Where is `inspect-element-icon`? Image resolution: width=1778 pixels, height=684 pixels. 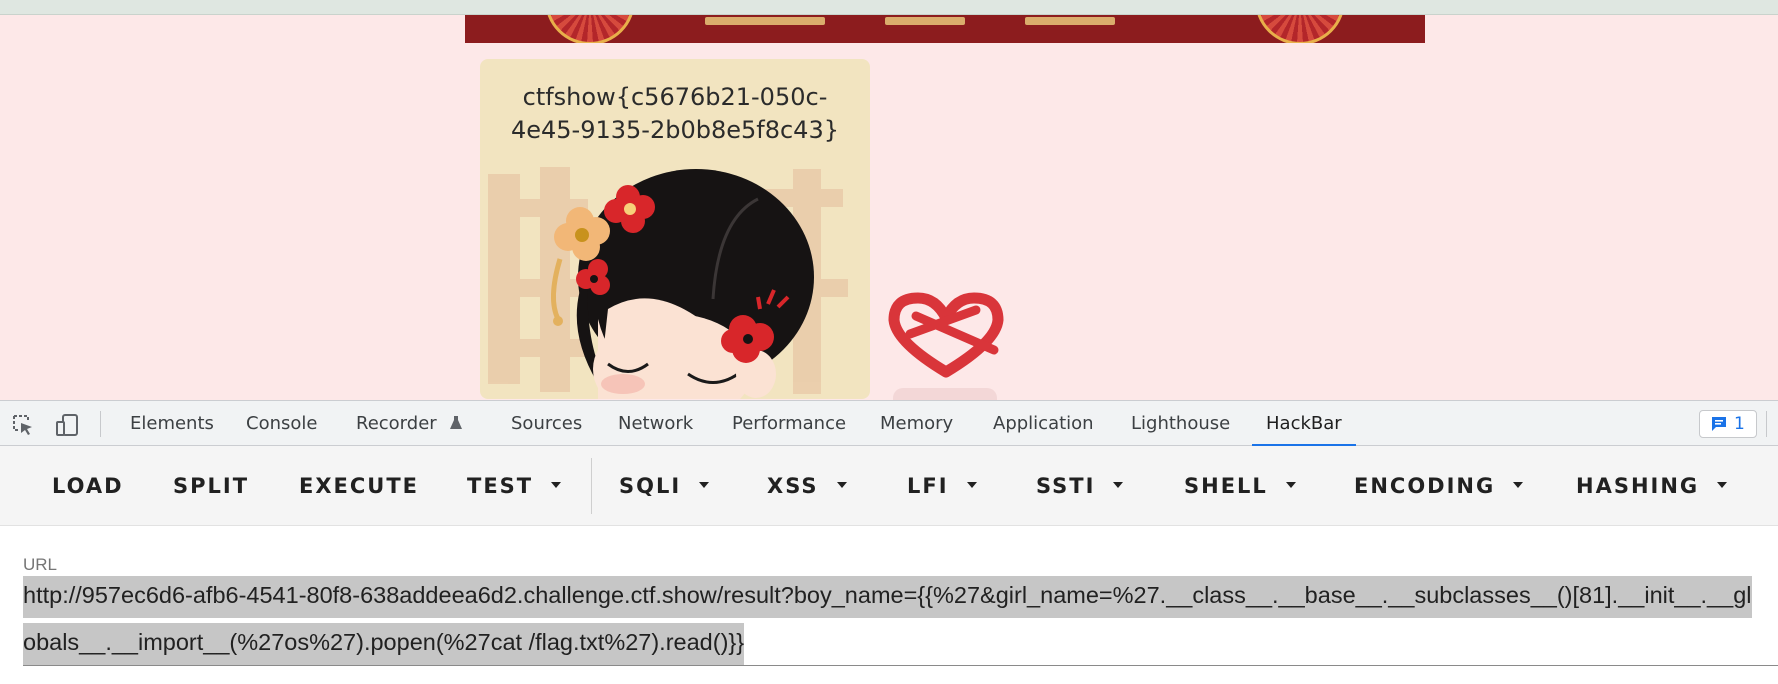
inspect-element-icon is located at coordinates (23, 425).